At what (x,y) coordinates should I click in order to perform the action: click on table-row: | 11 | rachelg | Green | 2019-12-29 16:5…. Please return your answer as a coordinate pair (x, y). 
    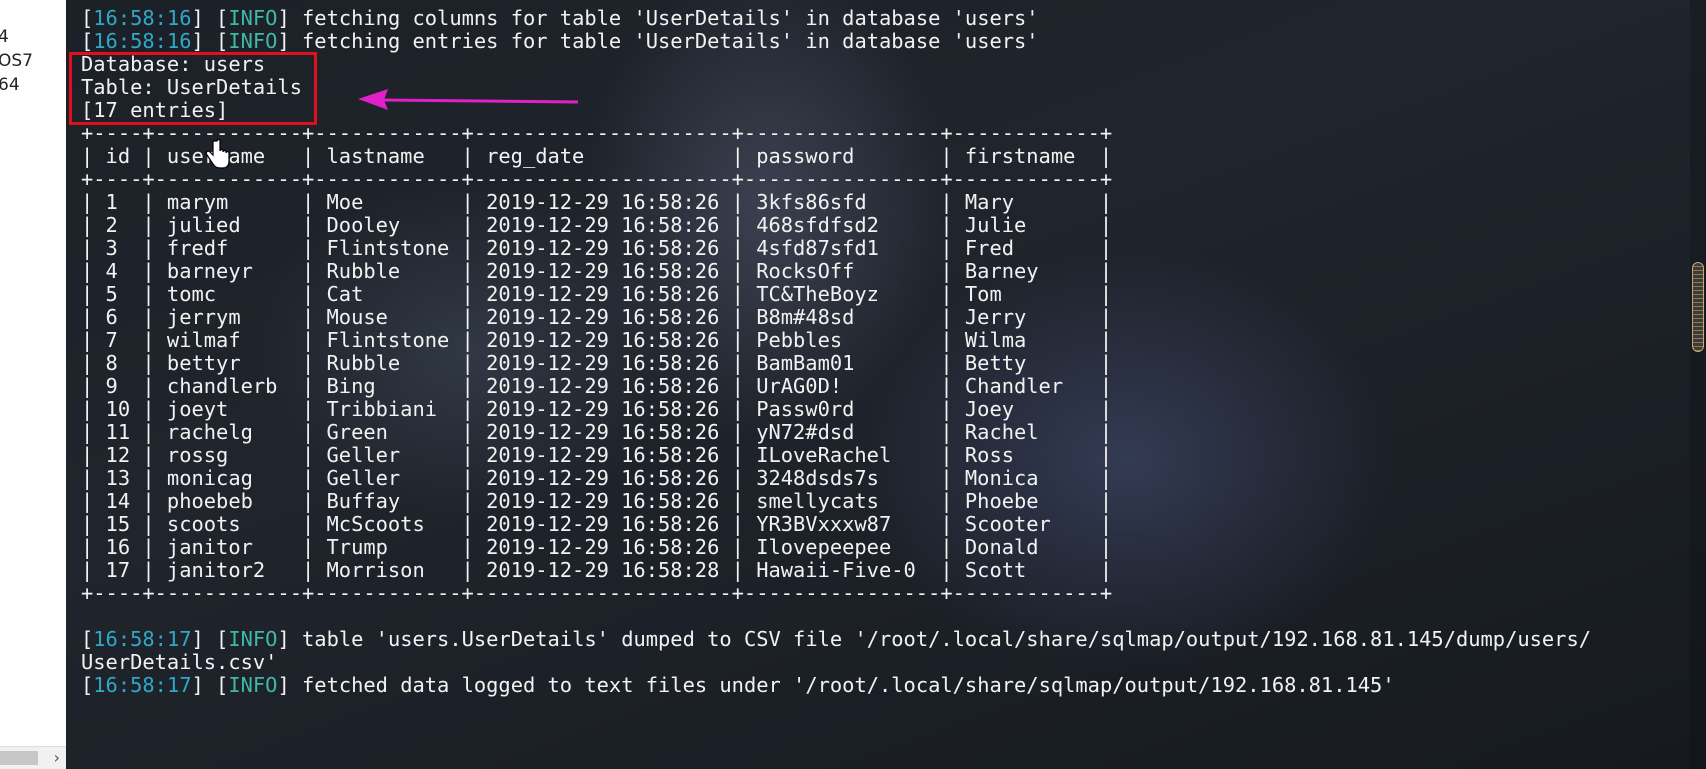
    Looking at the image, I should click on (597, 432).